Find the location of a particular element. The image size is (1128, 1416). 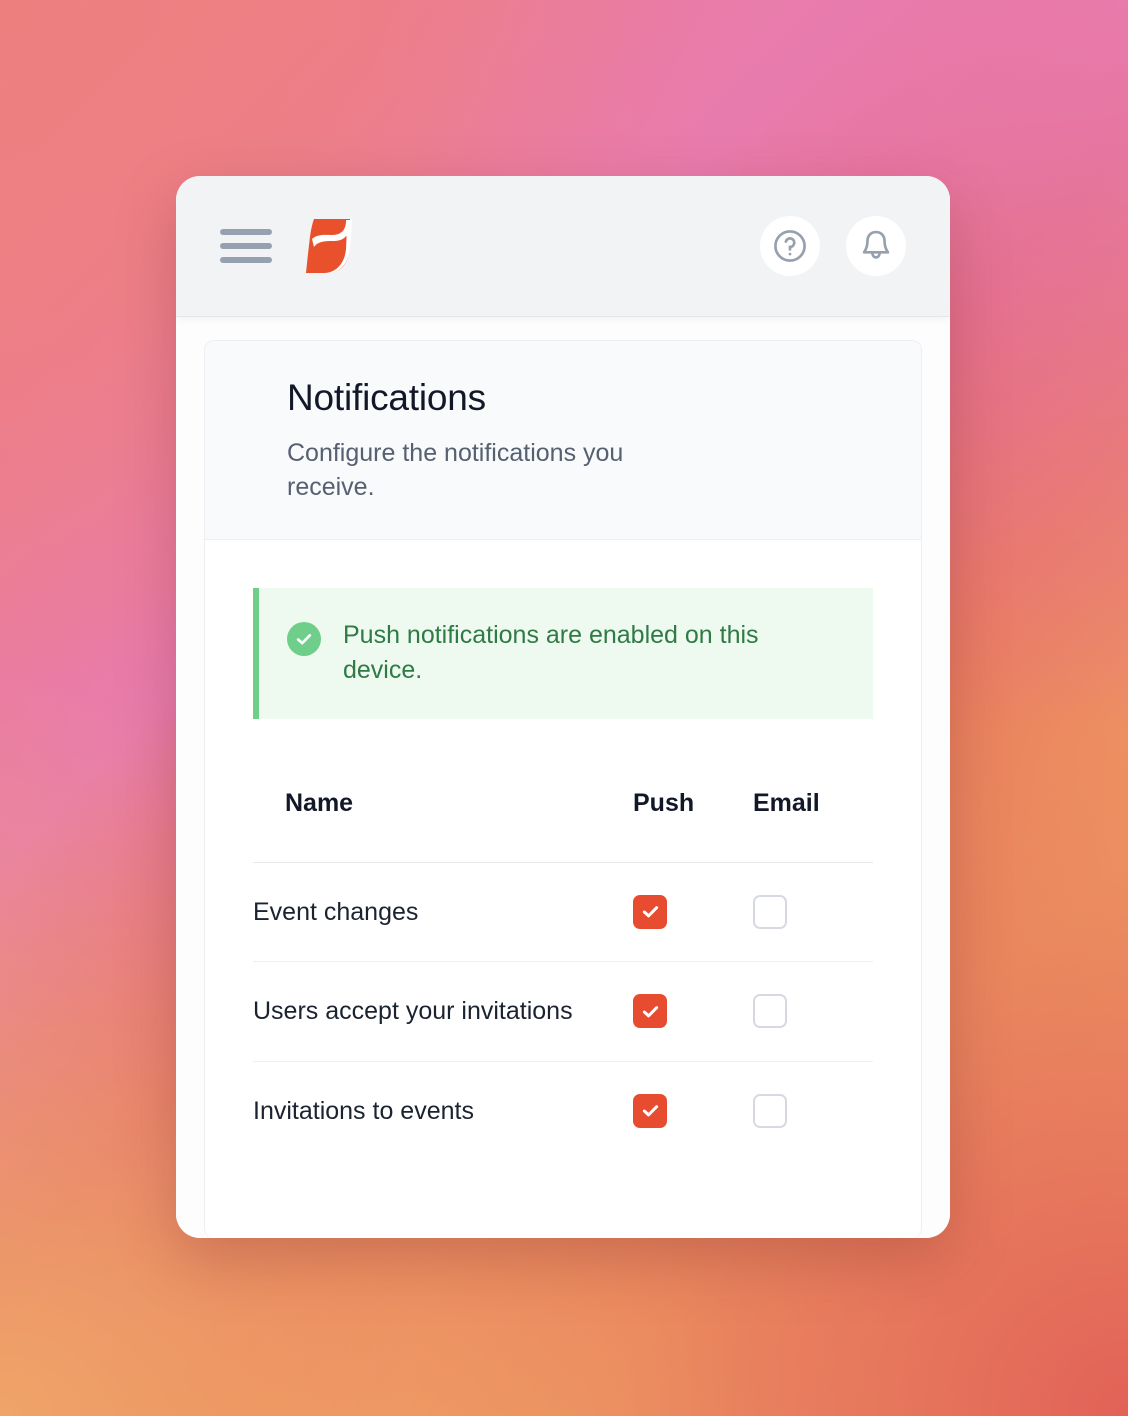

row-label: Users accept your invitations is located at coordinates (443, 1011).